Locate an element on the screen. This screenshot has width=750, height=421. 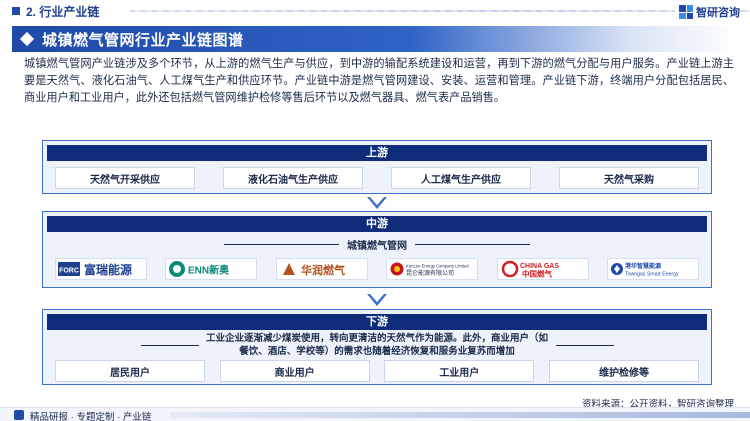
upstream-item: 液化石油气生产供应 is located at coordinates (293, 178).